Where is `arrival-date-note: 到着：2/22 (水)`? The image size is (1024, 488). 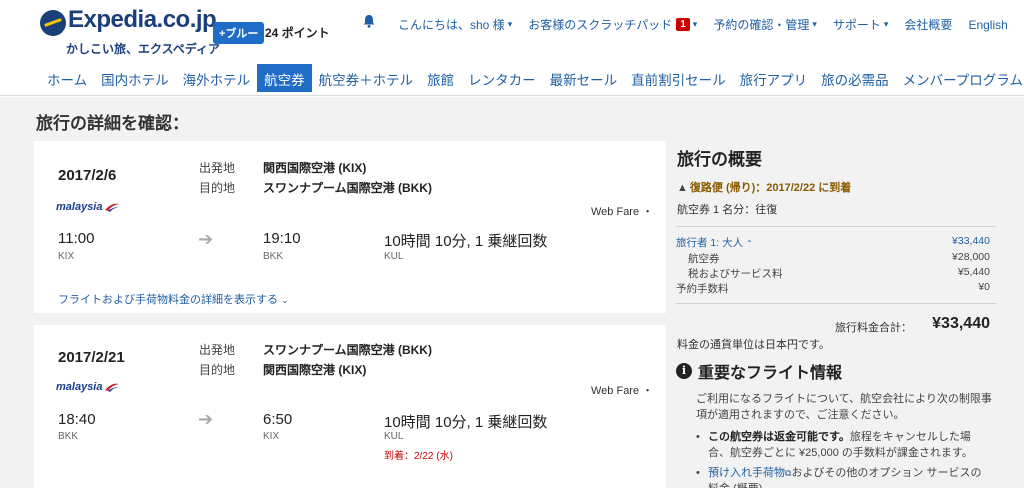 arrival-date-note: 到着：2/22 (水) is located at coordinates (418, 456).